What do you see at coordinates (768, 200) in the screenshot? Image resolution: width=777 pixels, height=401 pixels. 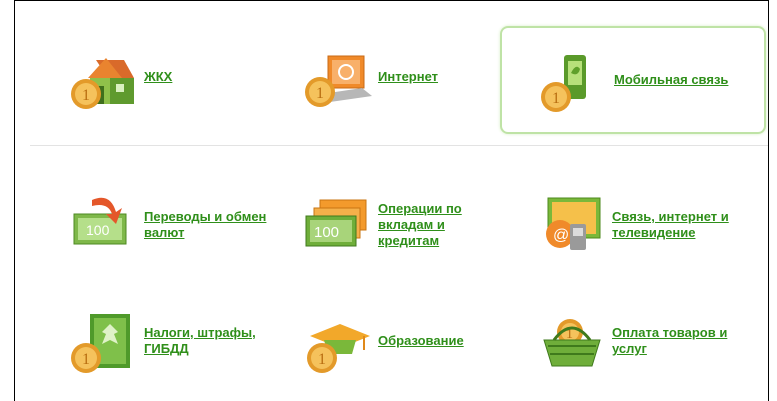 I see `window-border-right` at bounding box center [768, 200].